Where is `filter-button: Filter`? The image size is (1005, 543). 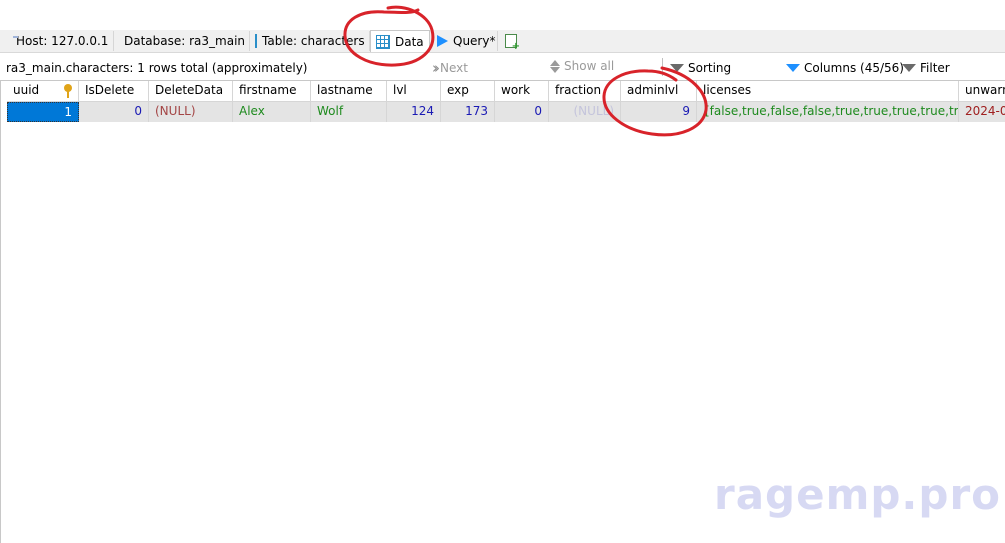
filter-button: Filter is located at coordinates (926, 68).